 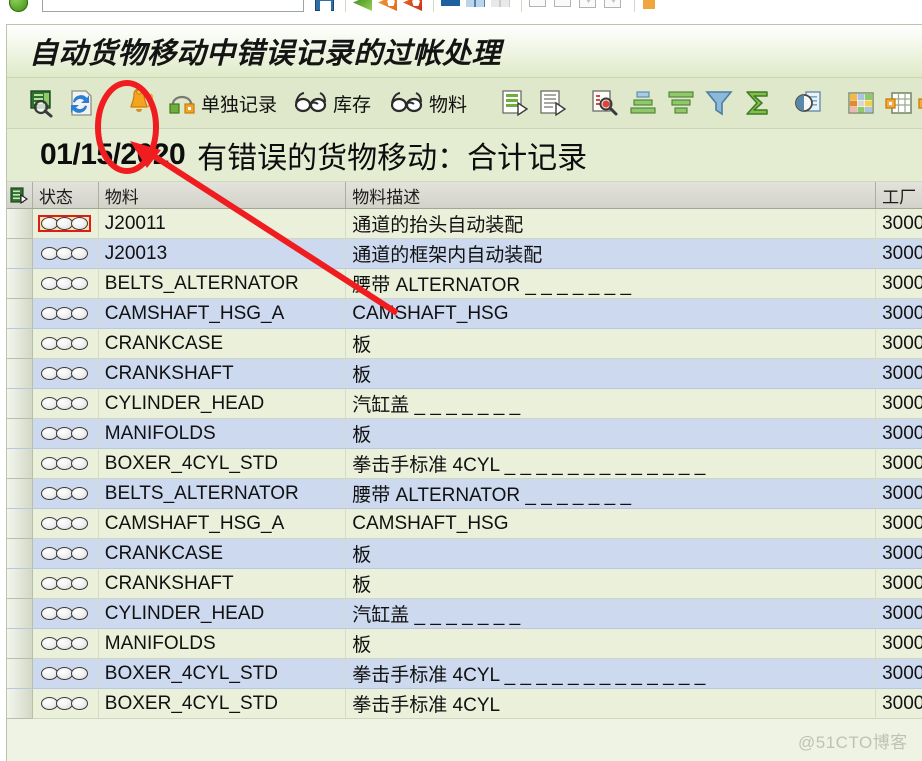 I want to click on export-button, so click(x=899, y=103).